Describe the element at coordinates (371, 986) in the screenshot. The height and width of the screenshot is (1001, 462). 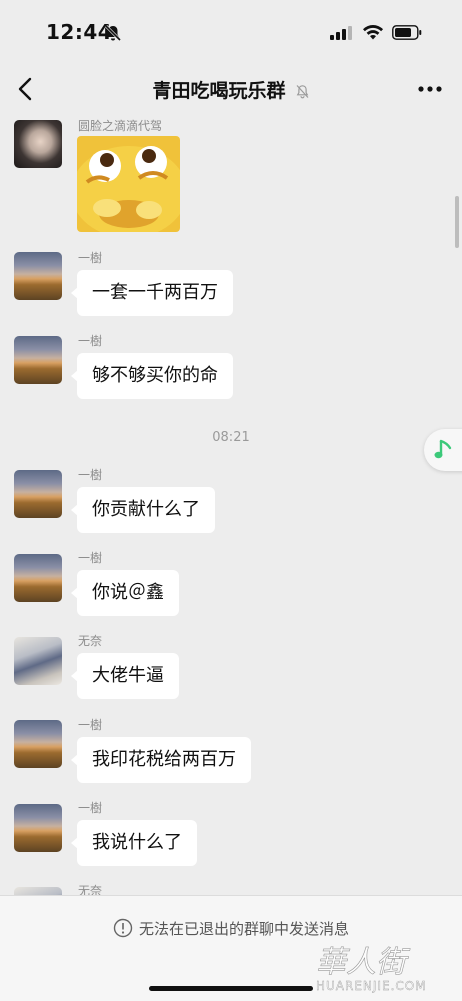
I see `svg-text: HUARENJIE.COM` at that location.